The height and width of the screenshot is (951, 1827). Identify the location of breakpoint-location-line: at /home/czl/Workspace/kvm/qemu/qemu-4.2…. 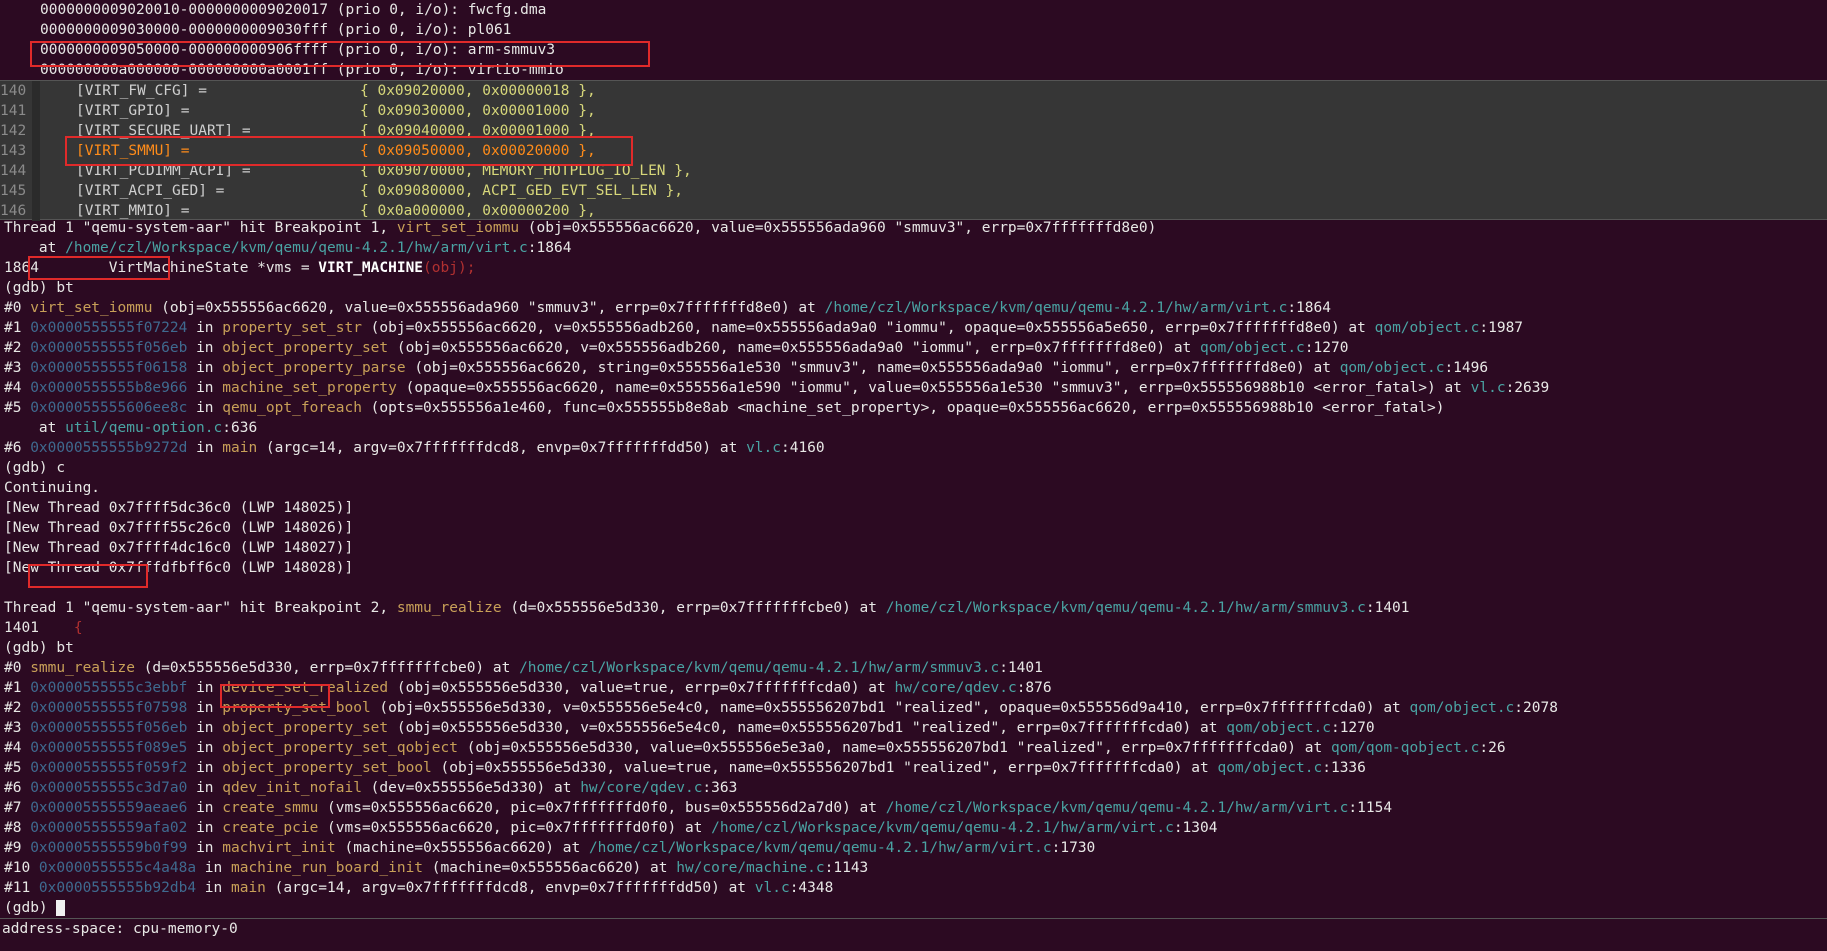
(913, 248).